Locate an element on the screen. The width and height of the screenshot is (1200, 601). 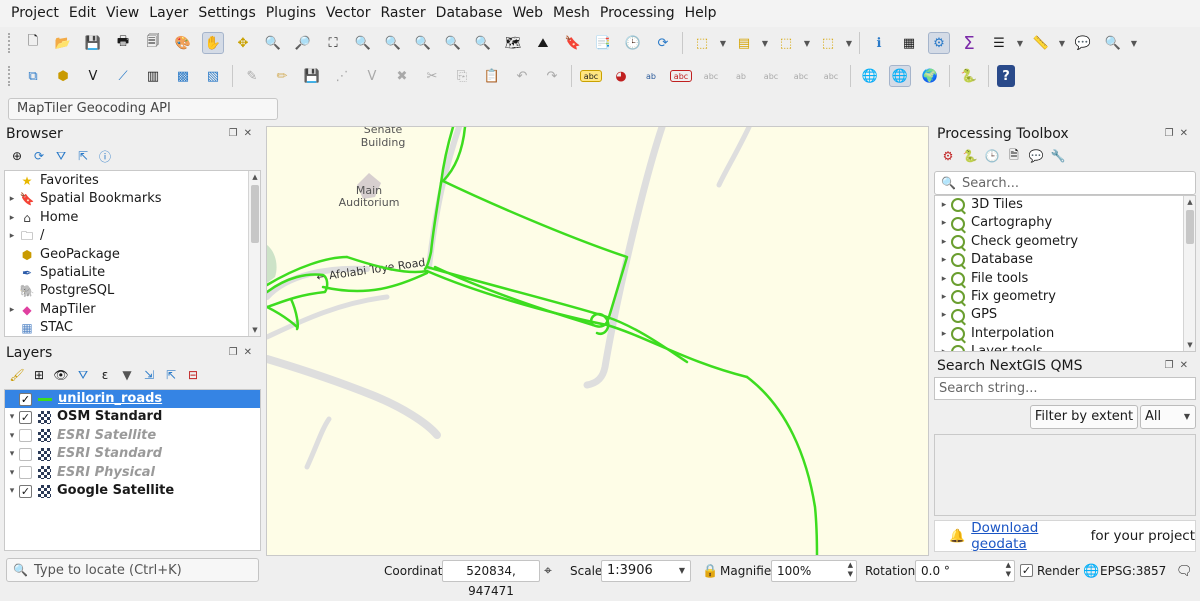
pan-to-selection-icon: ✥ is located at coordinates (243, 43).